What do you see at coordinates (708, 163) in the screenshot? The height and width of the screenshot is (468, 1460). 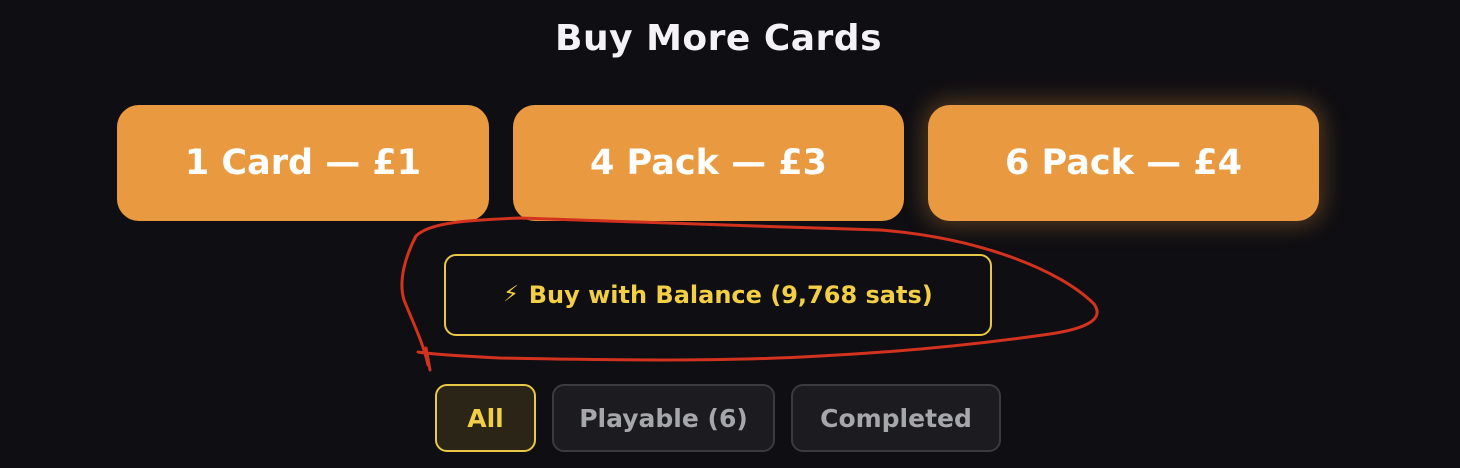 I see `buy-4-pack-button: 4 Pack — £3` at bounding box center [708, 163].